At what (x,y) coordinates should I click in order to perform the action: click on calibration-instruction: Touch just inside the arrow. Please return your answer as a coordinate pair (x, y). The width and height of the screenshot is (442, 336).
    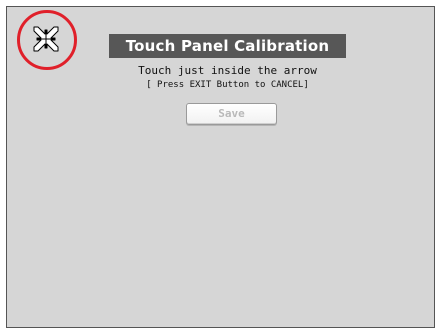
    Looking at the image, I should click on (227, 70).